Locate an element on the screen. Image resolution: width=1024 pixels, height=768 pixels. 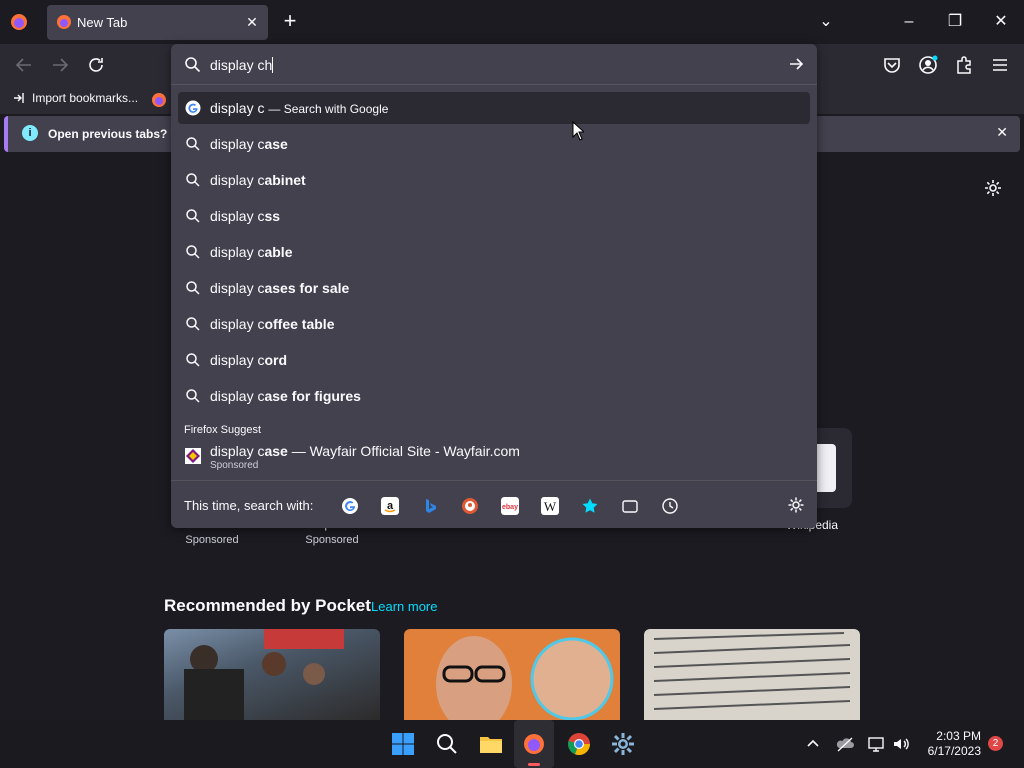
system-clock: 2:03 PM 6/17/2023 is located at coordinates (954, 744).